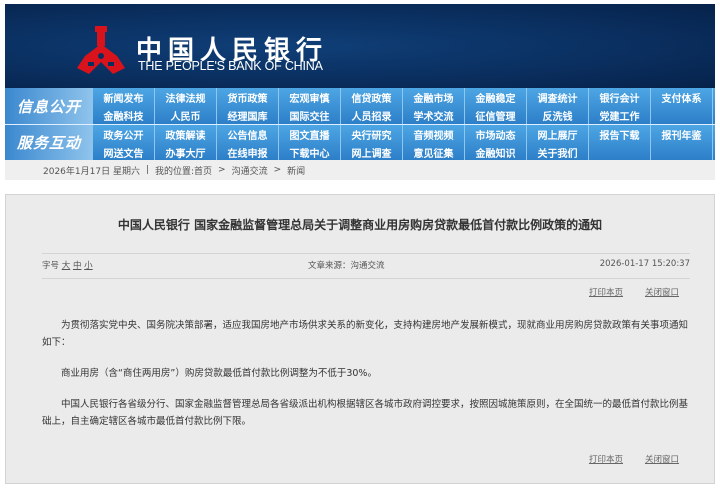 This screenshot has height=489, width=720. I want to click on nav-item: 金融知识, so click(496, 152).